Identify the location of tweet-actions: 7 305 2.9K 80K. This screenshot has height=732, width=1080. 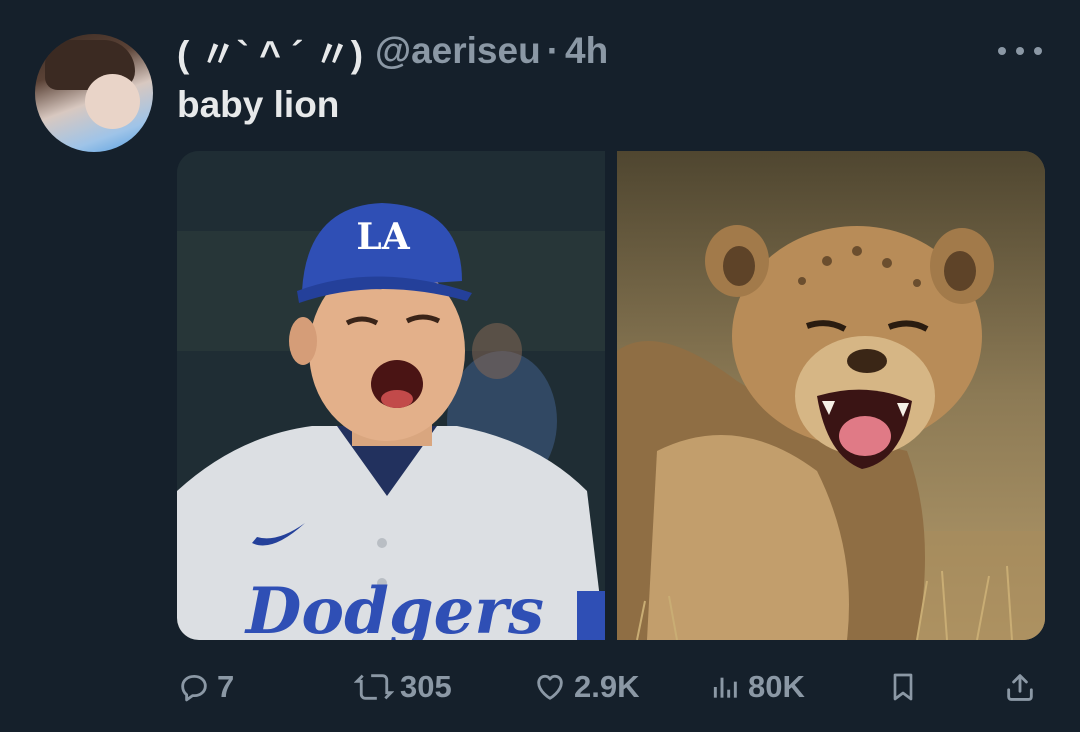
(611, 687).